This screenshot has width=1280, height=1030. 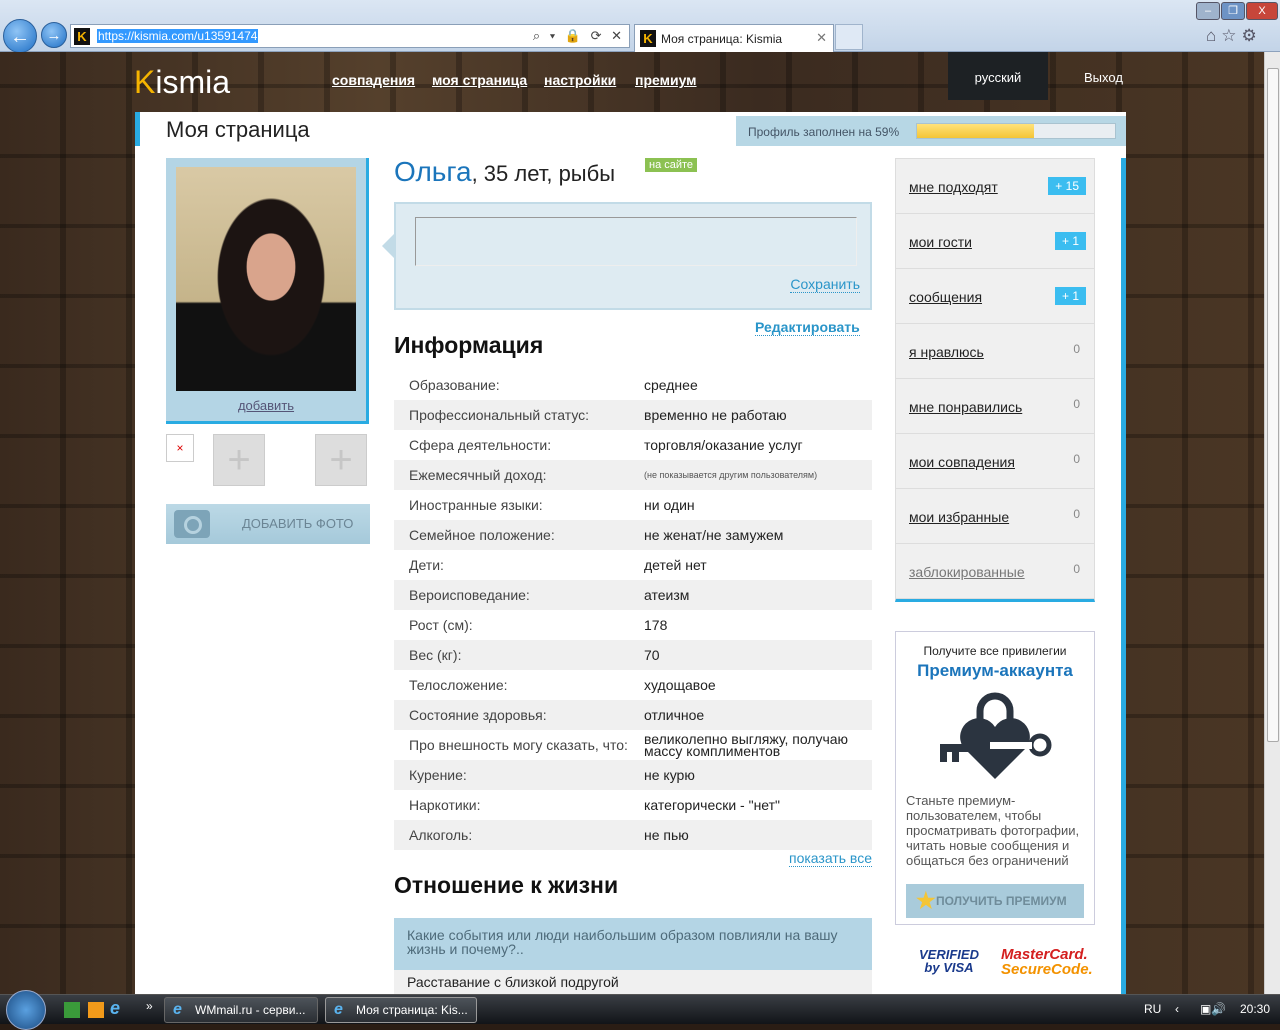 What do you see at coordinates (478, 475) in the screenshot?
I see `info-label: Ежемесячный доход:` at bounding box center [478, 475].